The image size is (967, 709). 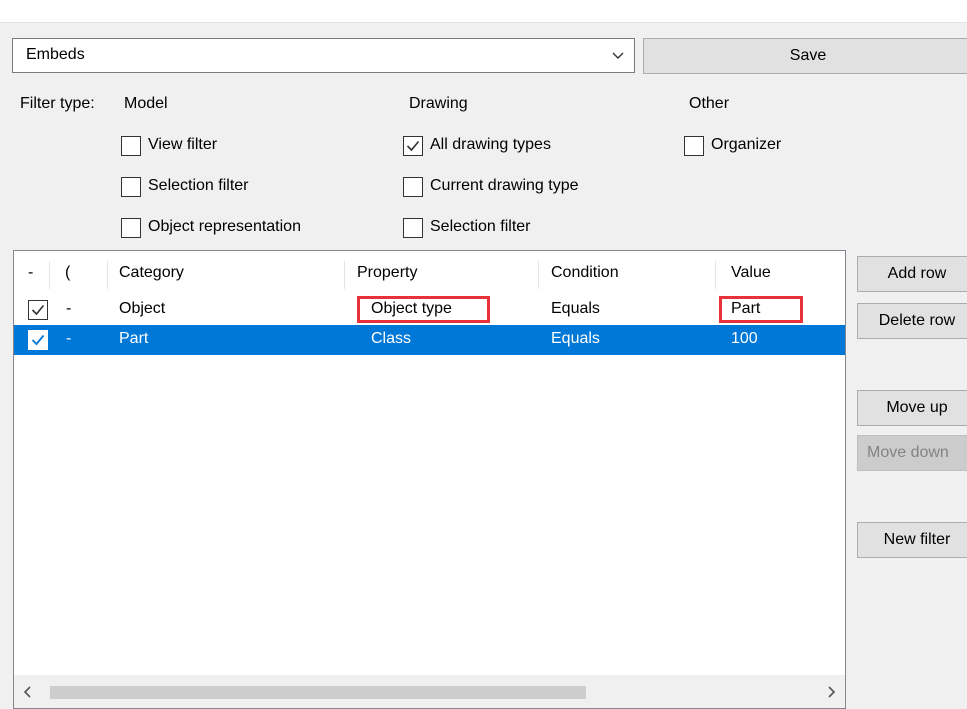 I want to click on view-filter-label: View filter, so click(x=183, y=144).